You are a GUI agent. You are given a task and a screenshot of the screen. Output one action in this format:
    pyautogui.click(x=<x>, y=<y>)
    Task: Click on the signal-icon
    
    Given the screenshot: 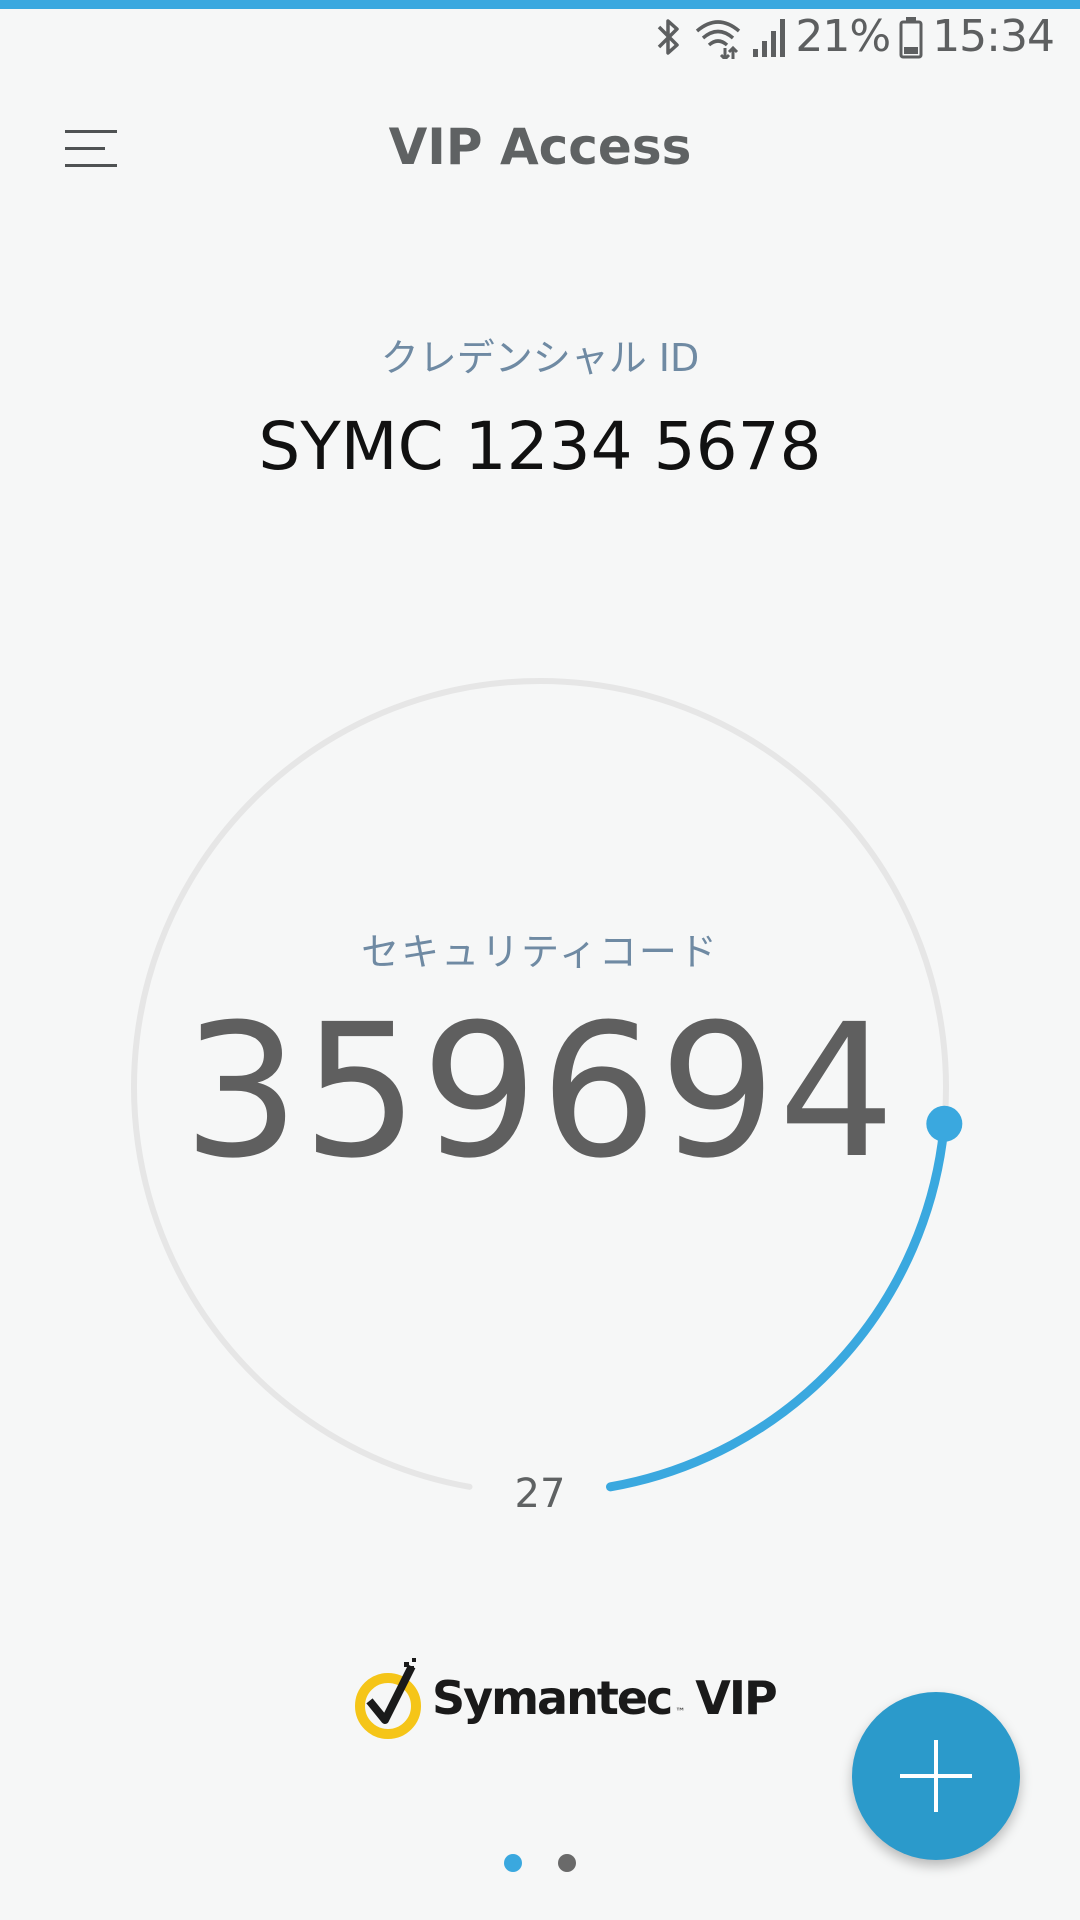 What is the action you would take?
    pyautogui.click(x=769, y=37)
    